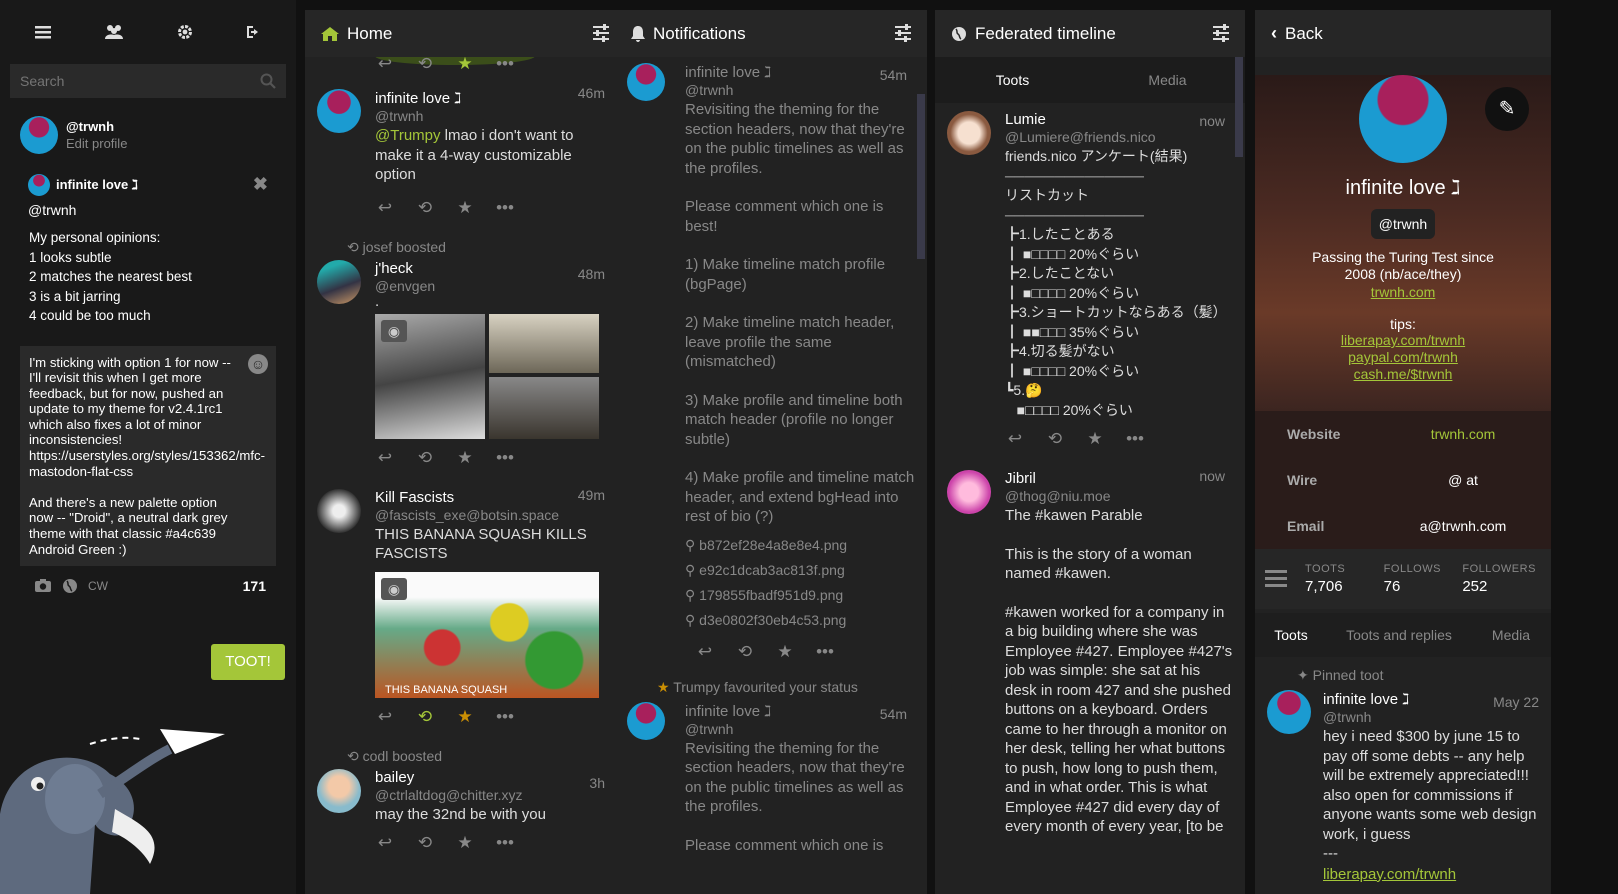 The image size is (1618, 894). What do you see at coordinates (1403, 357) in the screenshot?
I see `tip-link: paypal.com/trwnh` at bounding box center [1403, 357].